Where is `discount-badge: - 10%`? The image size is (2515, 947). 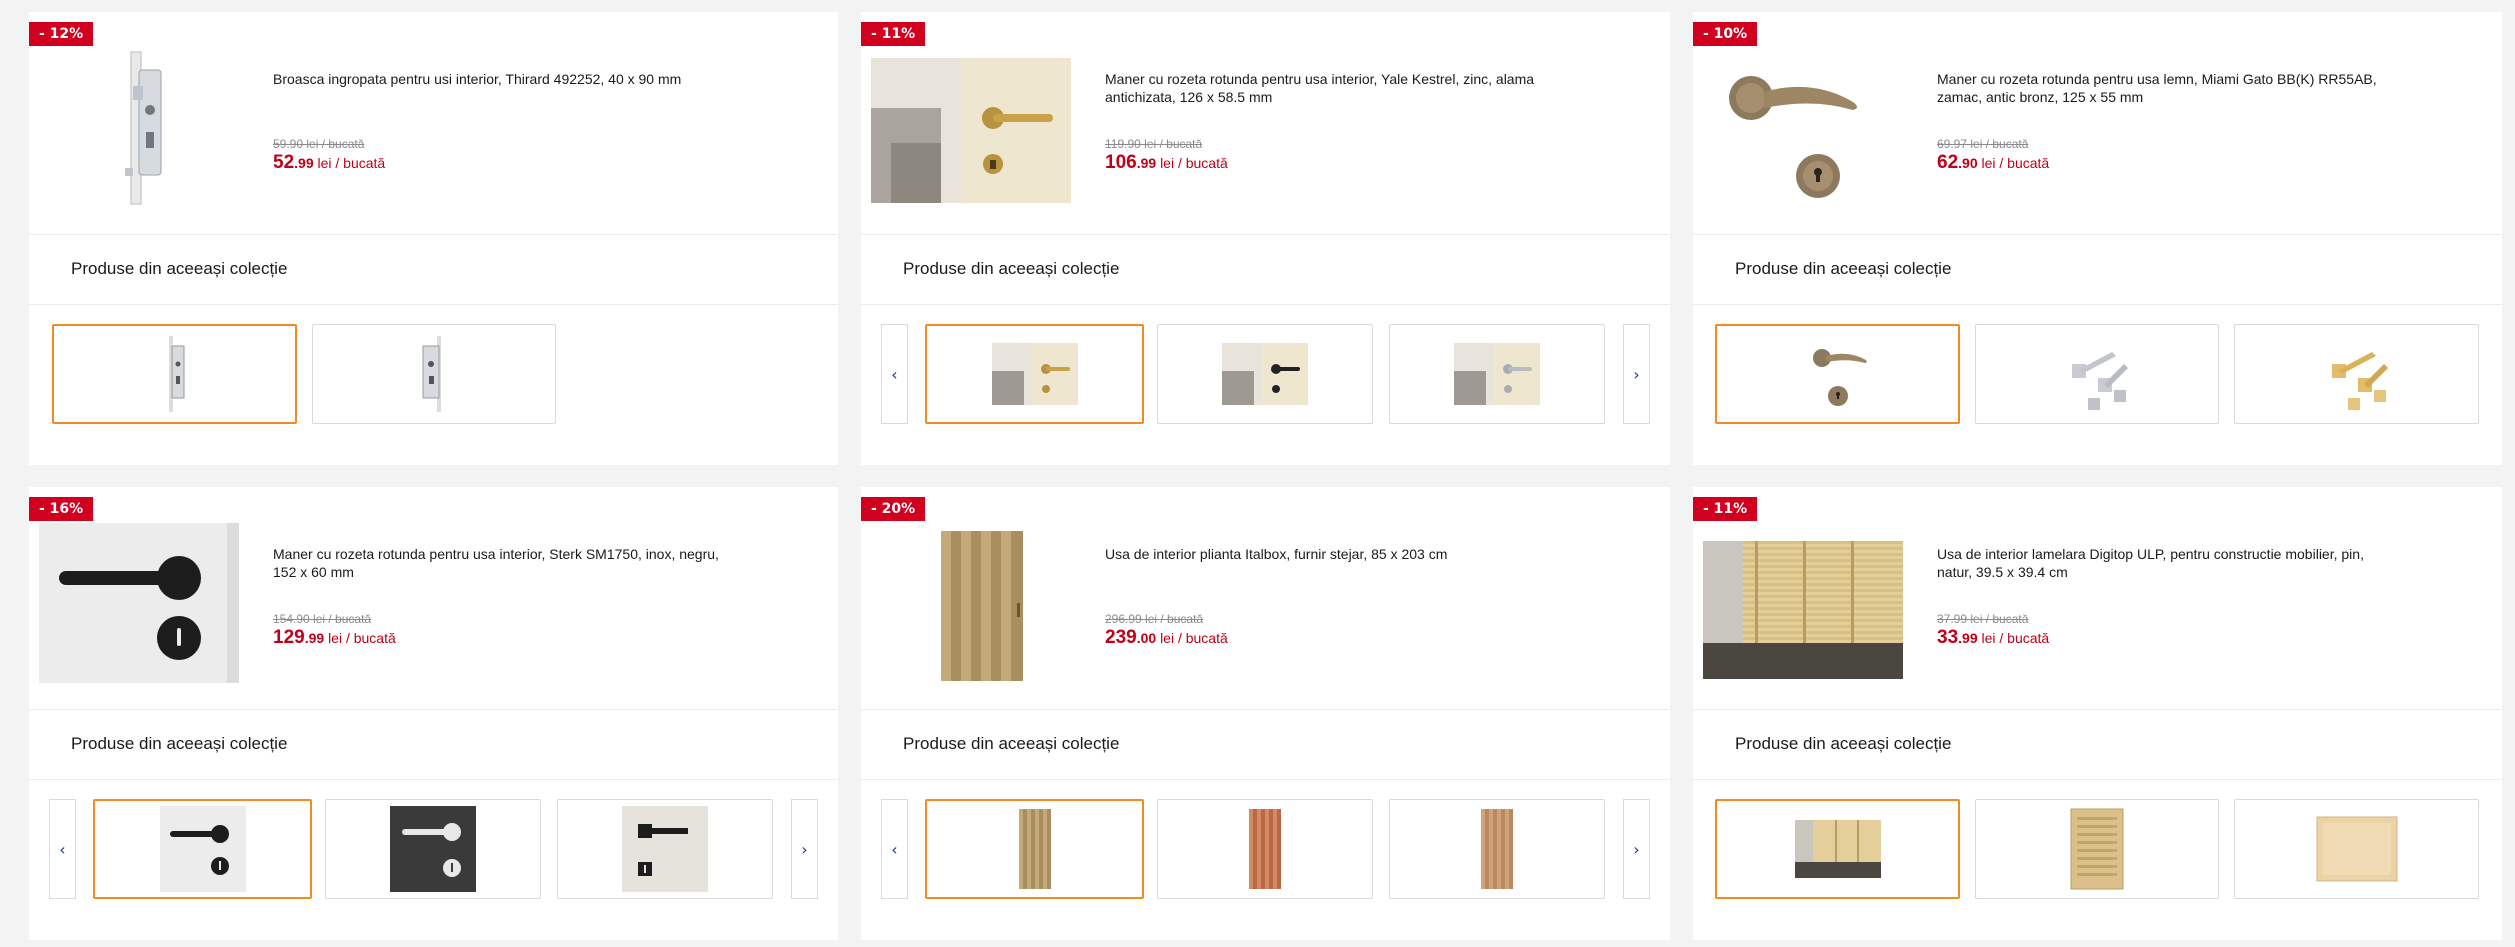 discount-badge: - 10% is located at coordinates (1725, 34).